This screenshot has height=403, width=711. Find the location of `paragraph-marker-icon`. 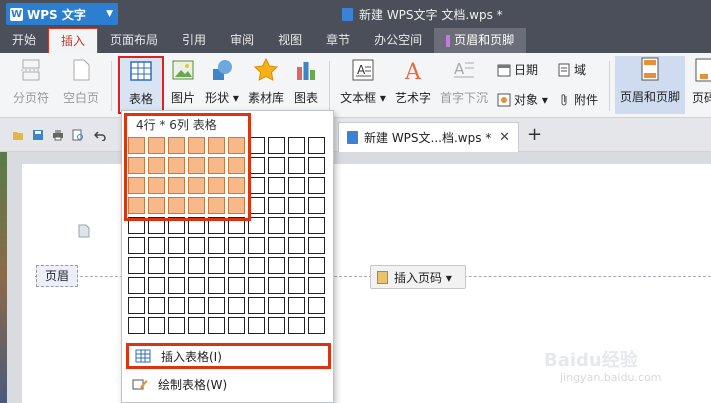

paragraph-marker-icon is located at coordinates (84, 231).